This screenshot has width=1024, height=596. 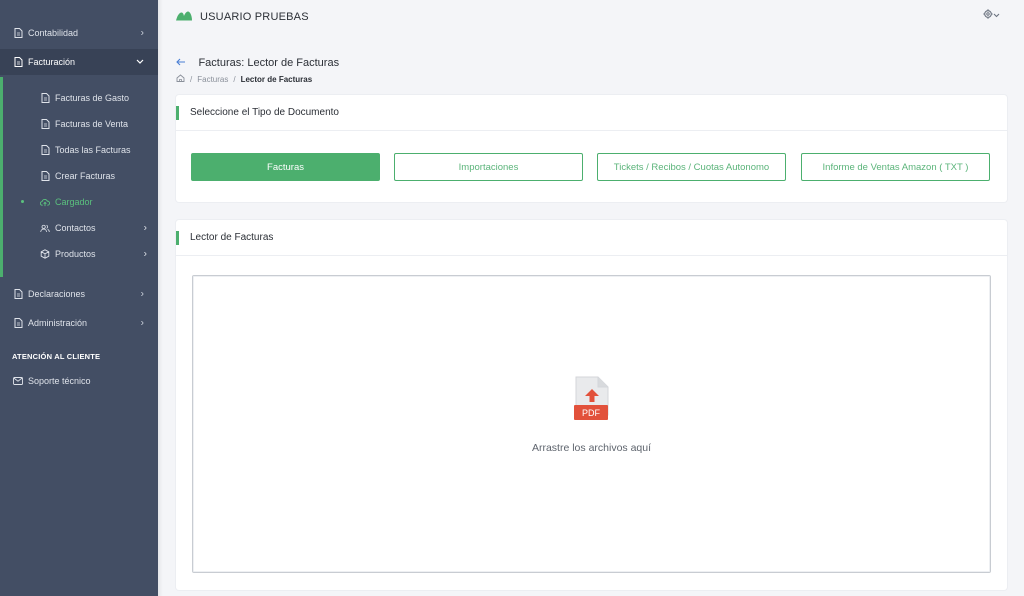 What do you see at coordinates (75, 254) in the screenshot?
I see `sidebar-item-label: Productos` at bounding box center [75, 254].